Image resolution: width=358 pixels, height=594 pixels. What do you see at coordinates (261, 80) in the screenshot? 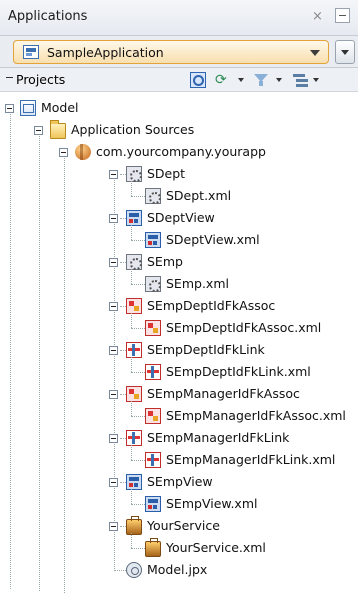
I see `filter-icon` at bounding box center [261, 80].